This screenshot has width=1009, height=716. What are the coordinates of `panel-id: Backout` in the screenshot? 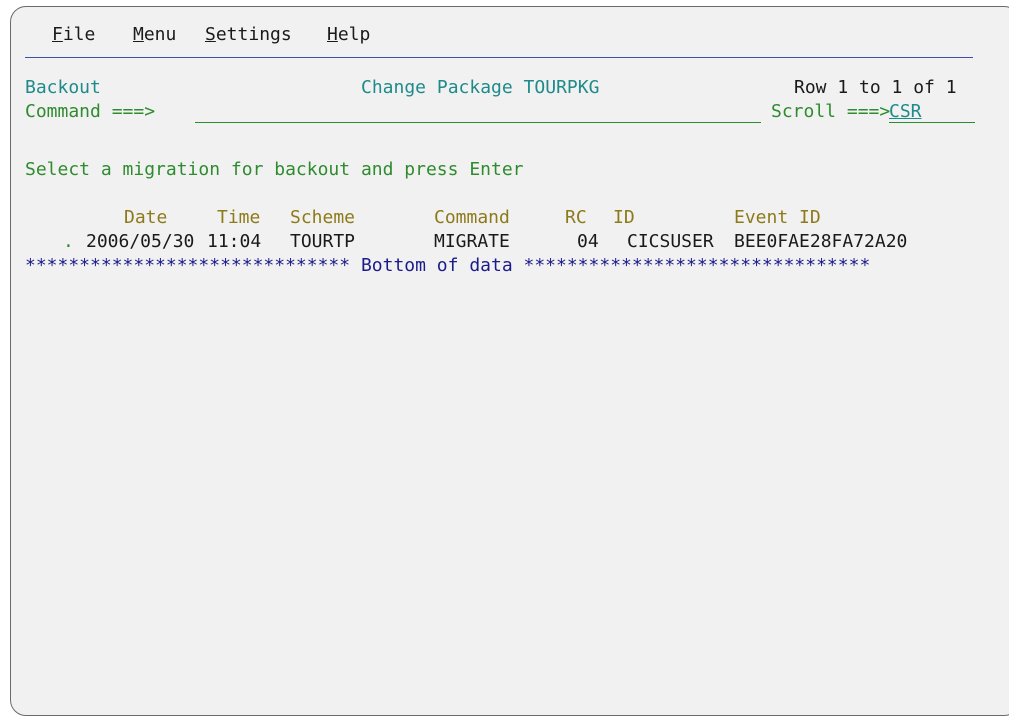 It's located at (63, 87).